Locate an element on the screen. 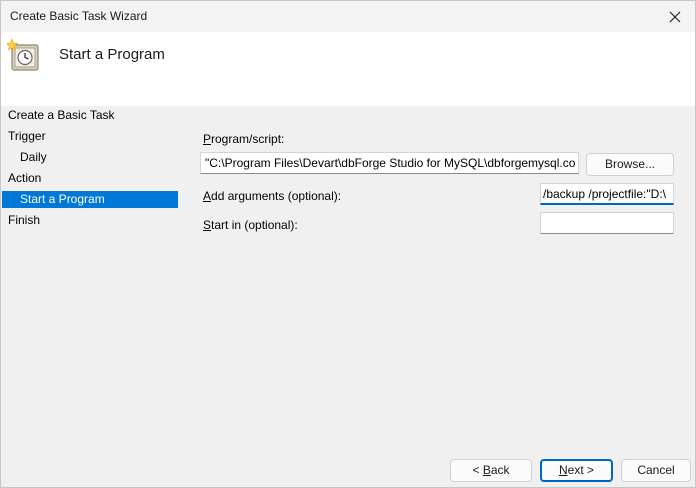 This screenshot has height=488, width=696. step-create-basic-task: Create a Basic Task is located at coordinates (61, 115).